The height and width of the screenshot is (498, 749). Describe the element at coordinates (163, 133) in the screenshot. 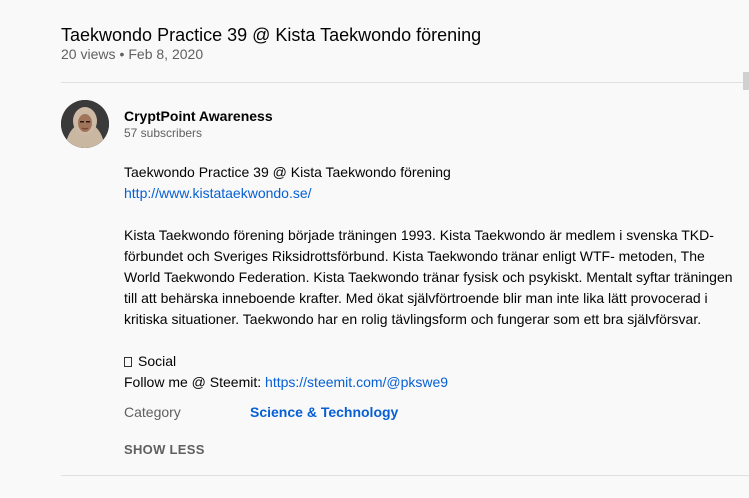

I see `subscriber-count: 57 subscribers` at that location.